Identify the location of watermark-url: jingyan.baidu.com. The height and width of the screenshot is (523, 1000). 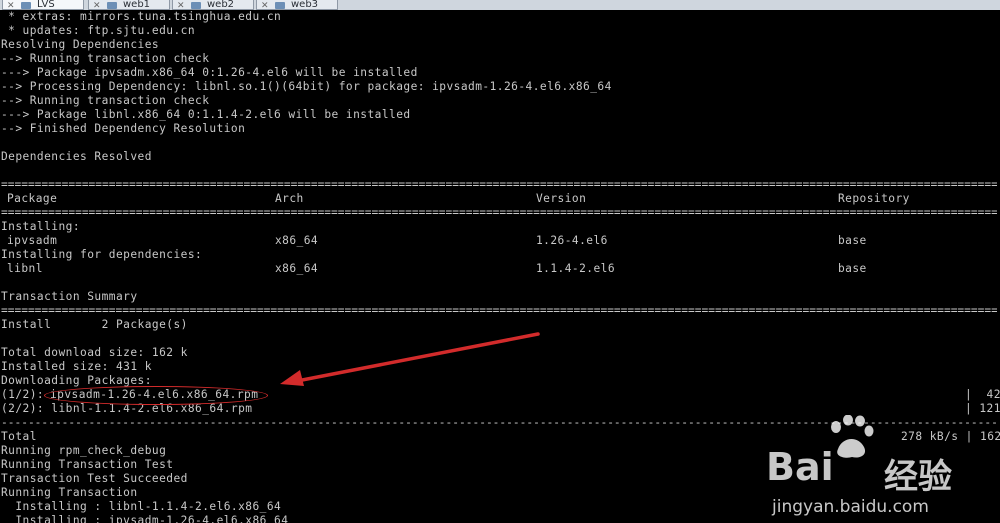
(850, 507).